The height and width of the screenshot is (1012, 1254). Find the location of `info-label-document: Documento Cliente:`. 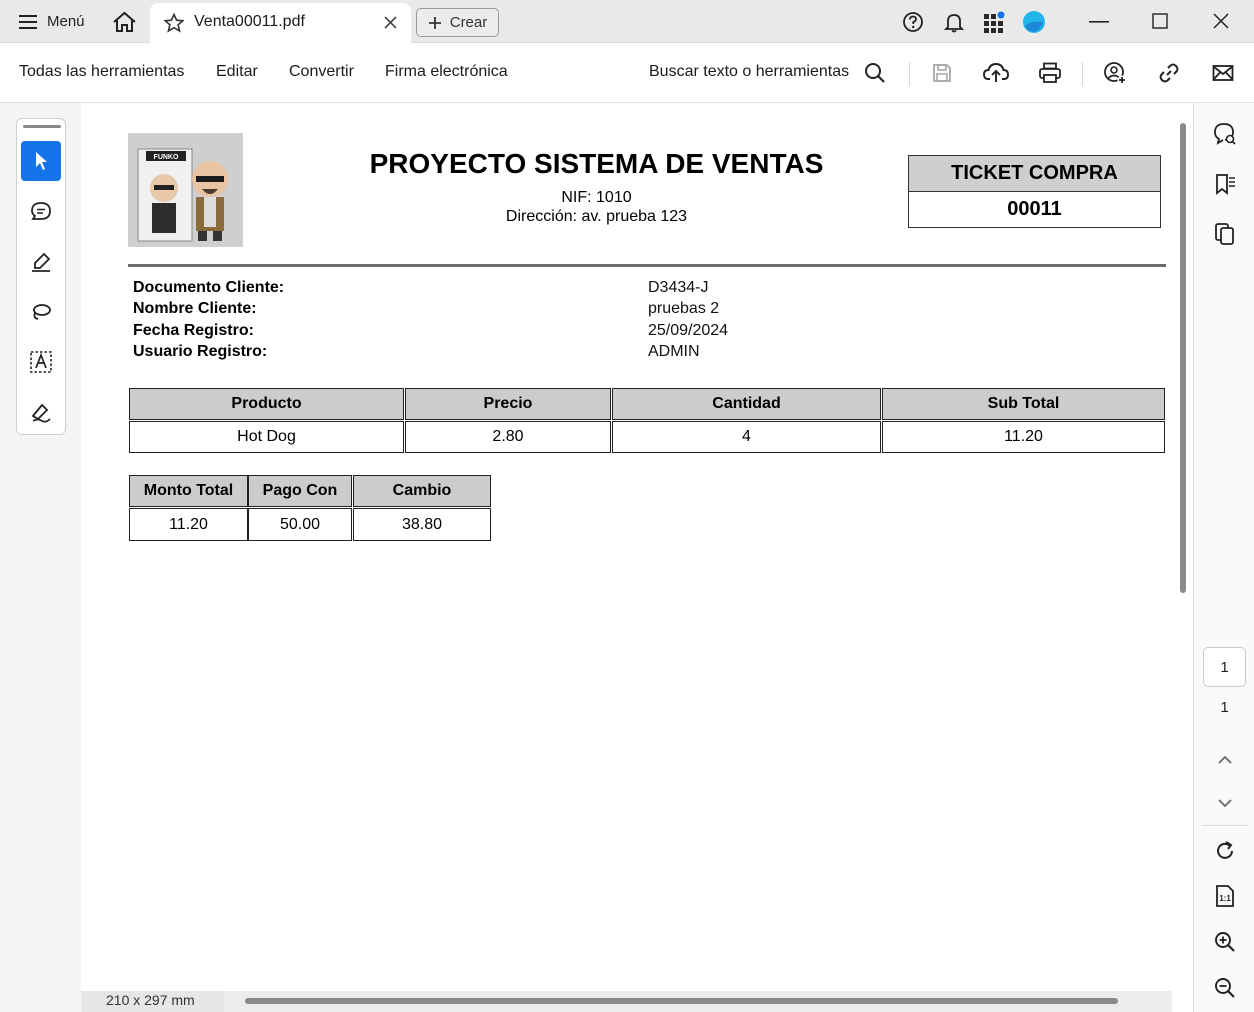

info-label-document: Documento Cliente: is located at coordinates (209, 287).